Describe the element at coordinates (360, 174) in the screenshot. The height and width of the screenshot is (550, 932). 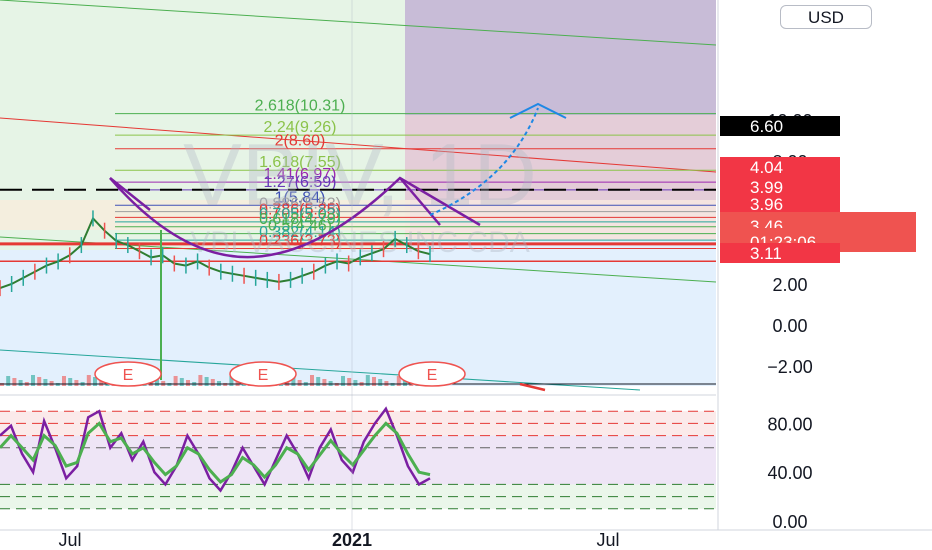
I see `watermark: VBIV, 1D` at that location.